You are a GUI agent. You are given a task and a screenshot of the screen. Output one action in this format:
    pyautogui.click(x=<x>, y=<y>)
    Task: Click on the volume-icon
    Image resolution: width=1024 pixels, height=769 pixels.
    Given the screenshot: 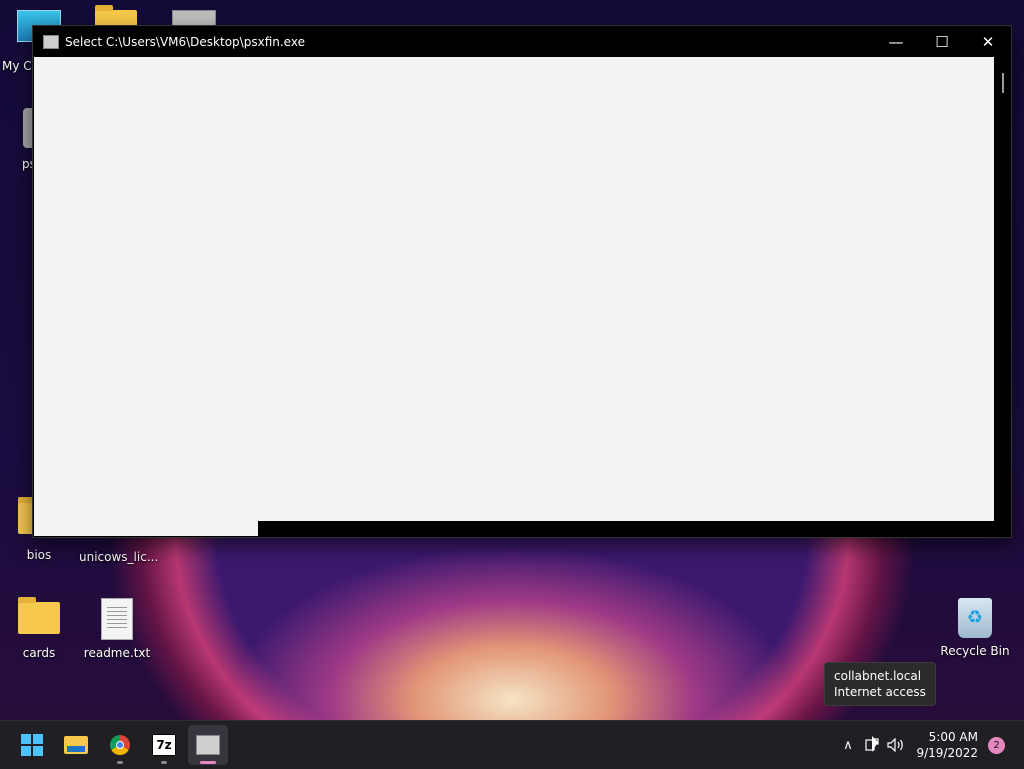 What is the action you would take?
    pyautogui.click(x=896, y=745)
    